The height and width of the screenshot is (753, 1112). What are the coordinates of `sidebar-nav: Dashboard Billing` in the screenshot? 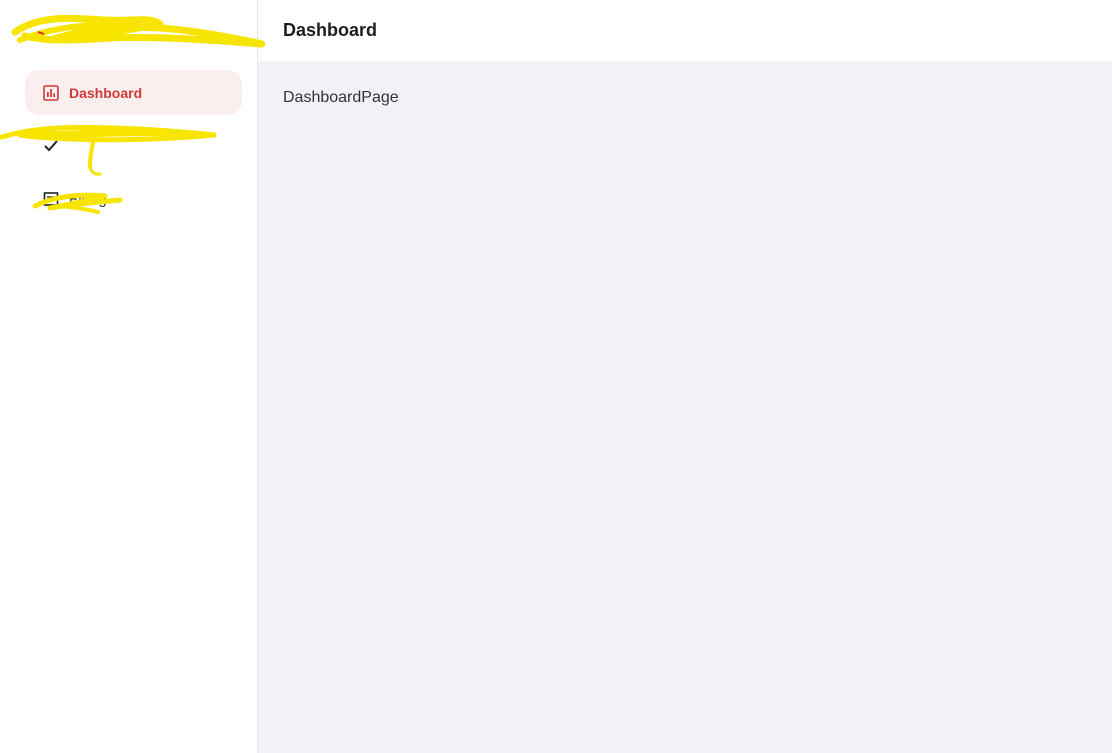 It's located at (121, 149).